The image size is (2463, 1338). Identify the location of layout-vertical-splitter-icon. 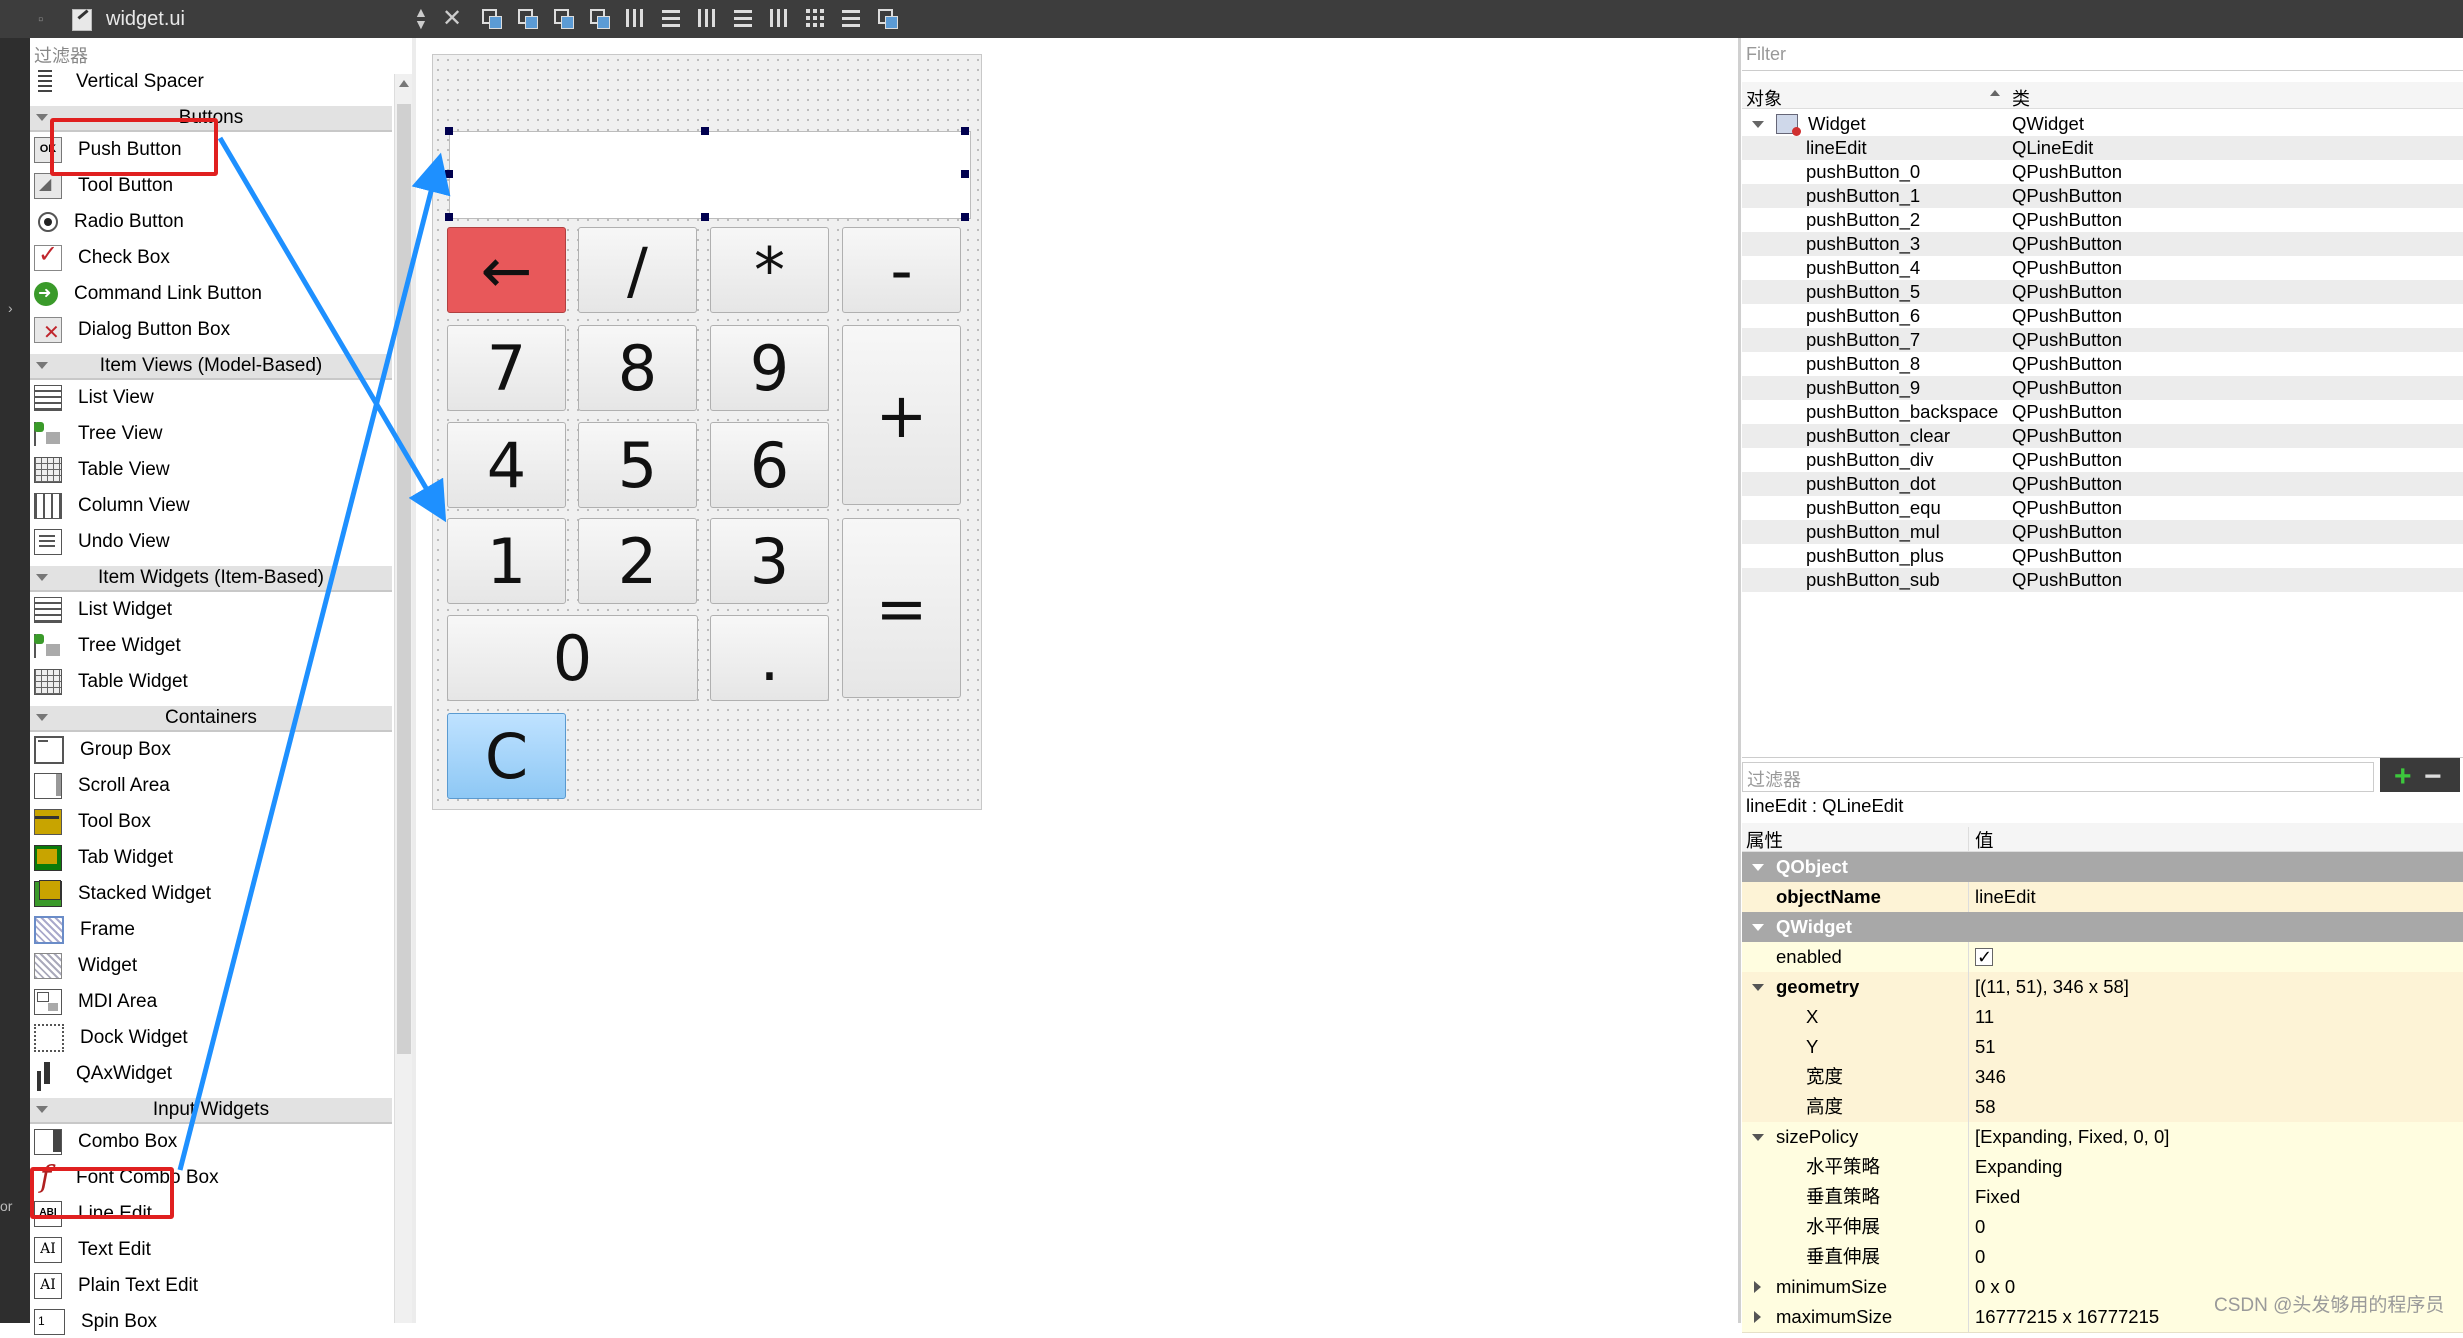
(743, 18).